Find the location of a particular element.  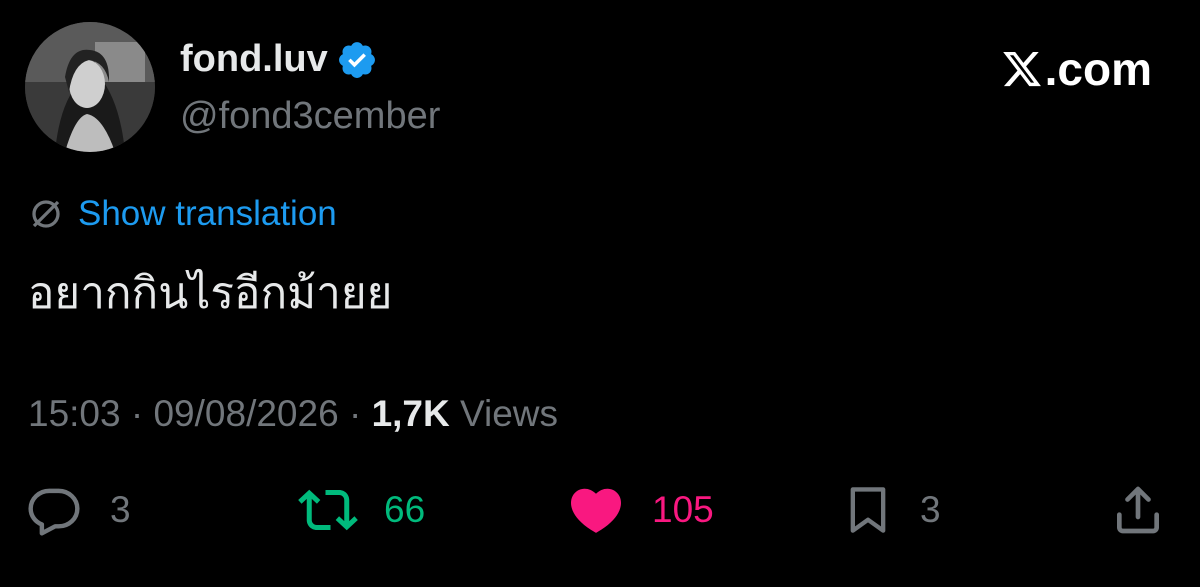

avatar is located at coordinates (90, 87).